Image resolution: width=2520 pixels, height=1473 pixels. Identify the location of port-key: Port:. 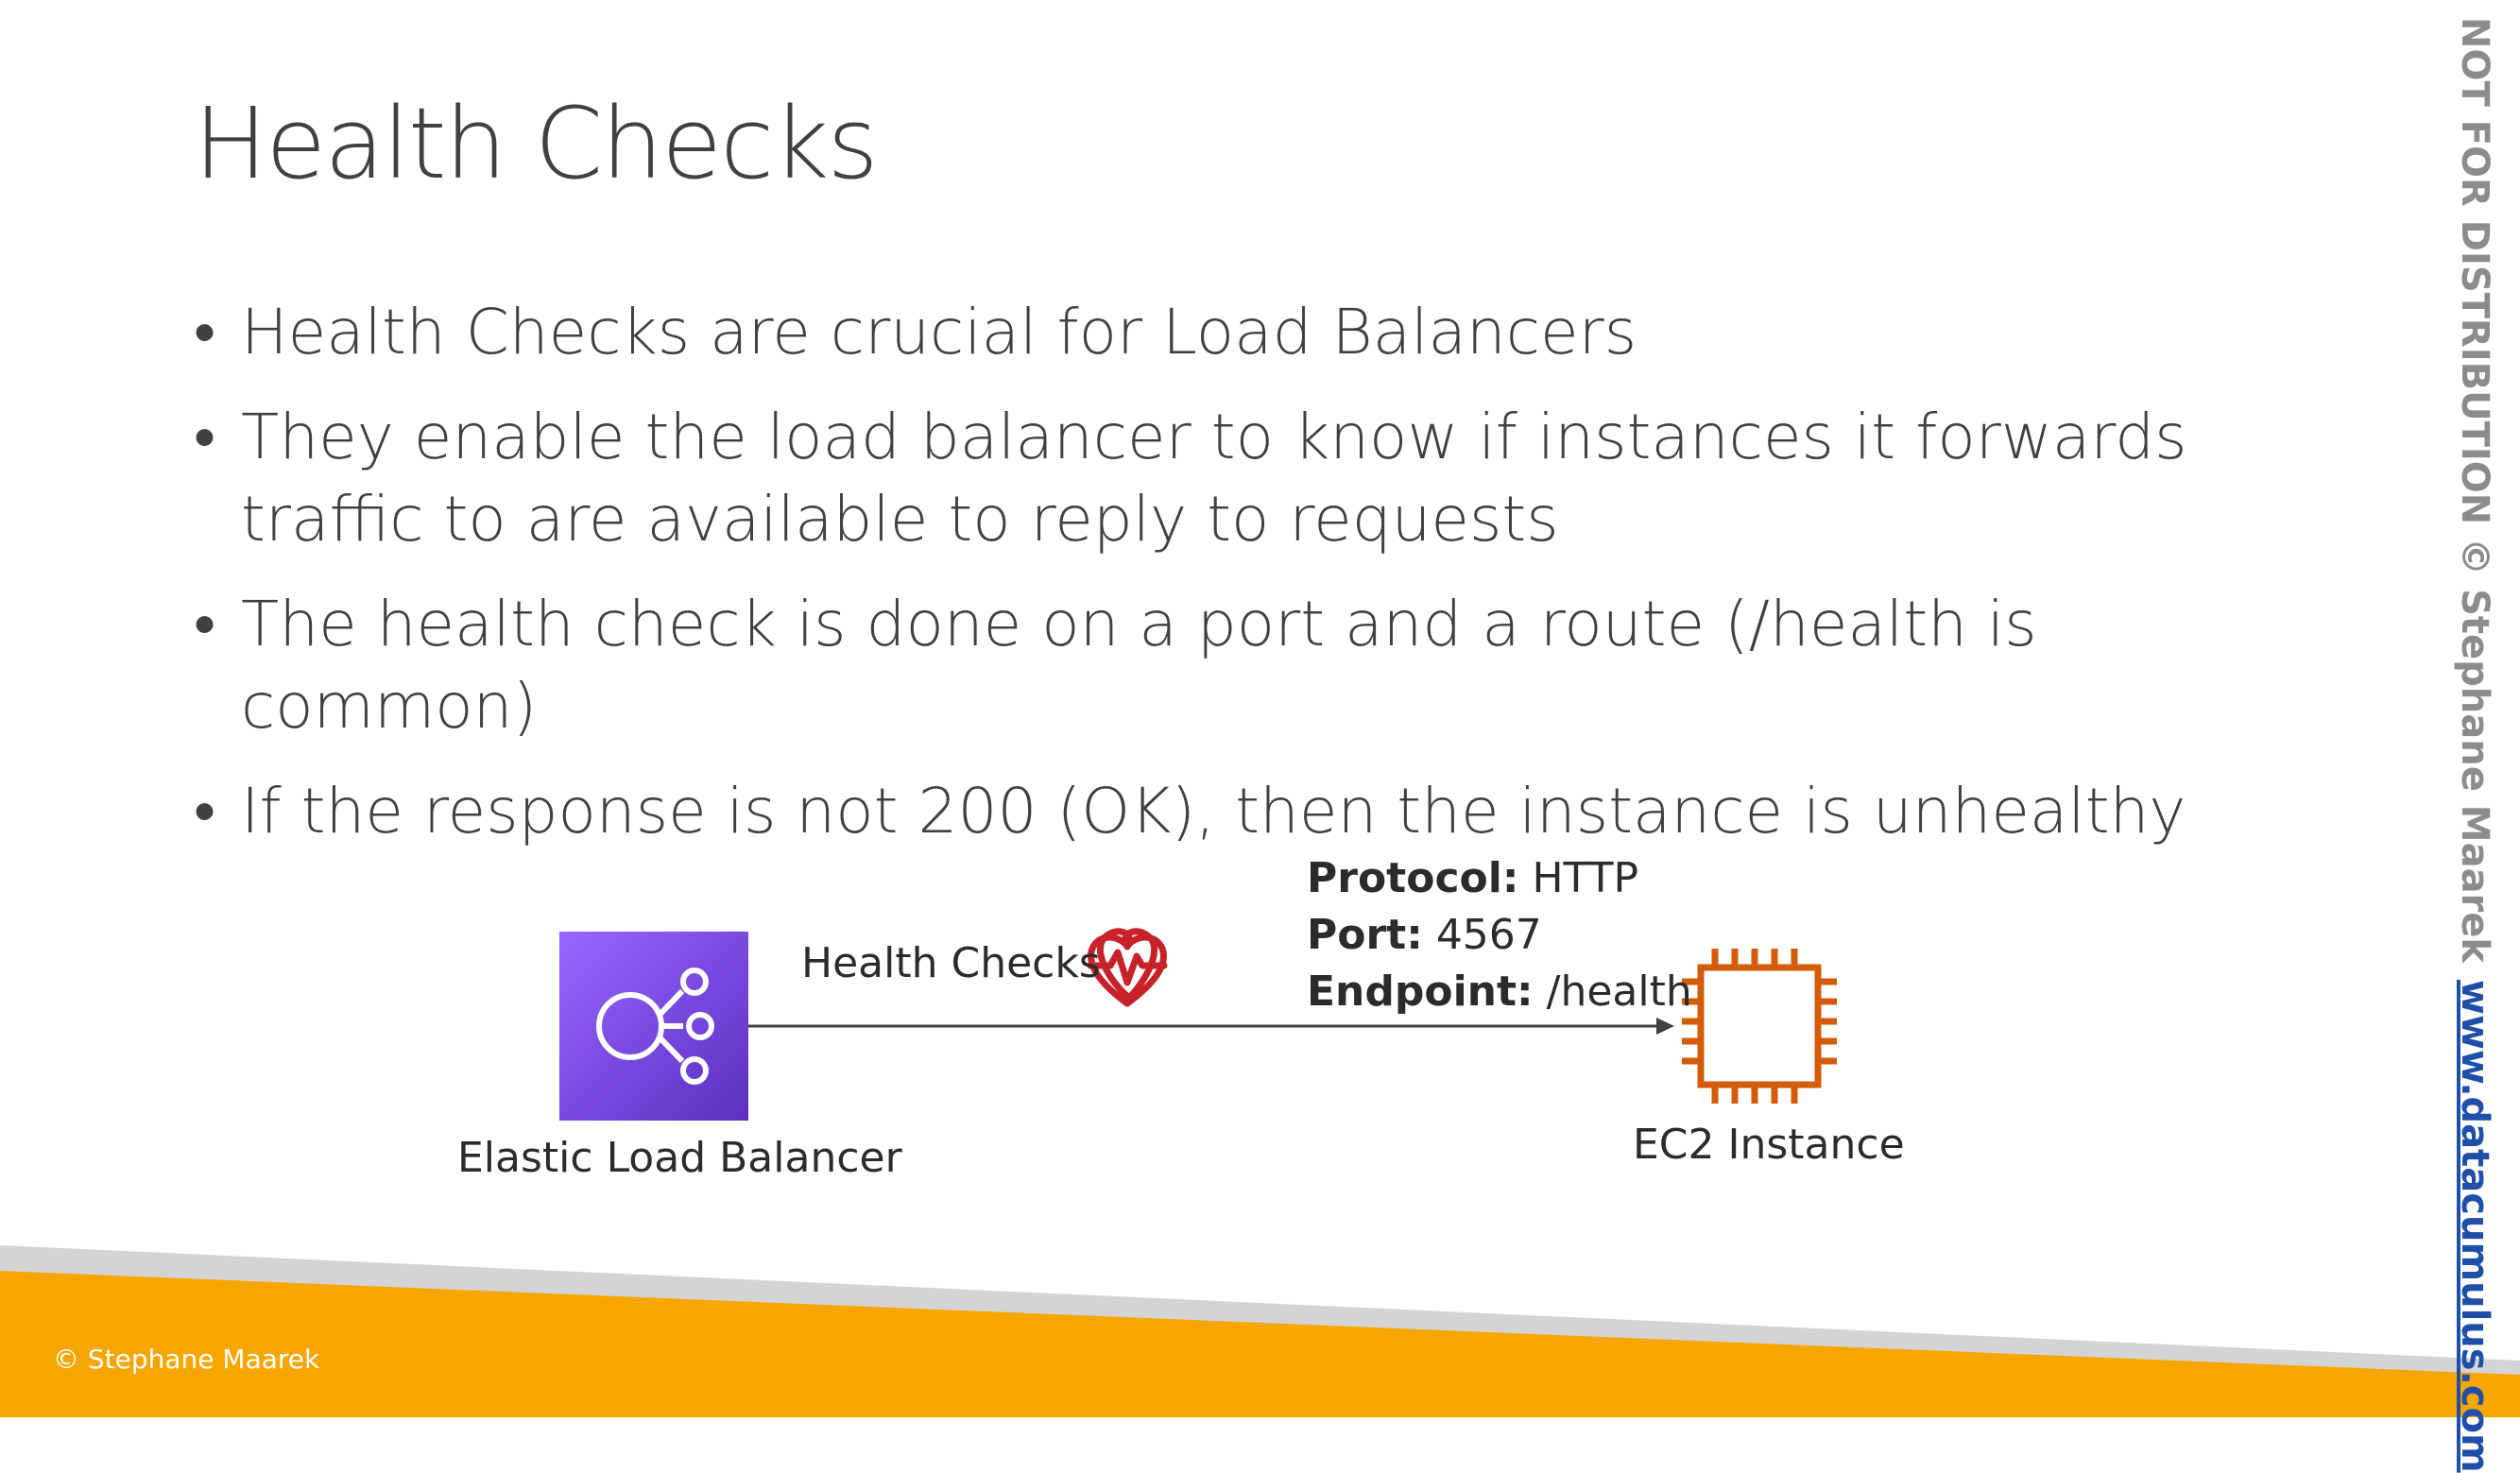
(1365, 935).